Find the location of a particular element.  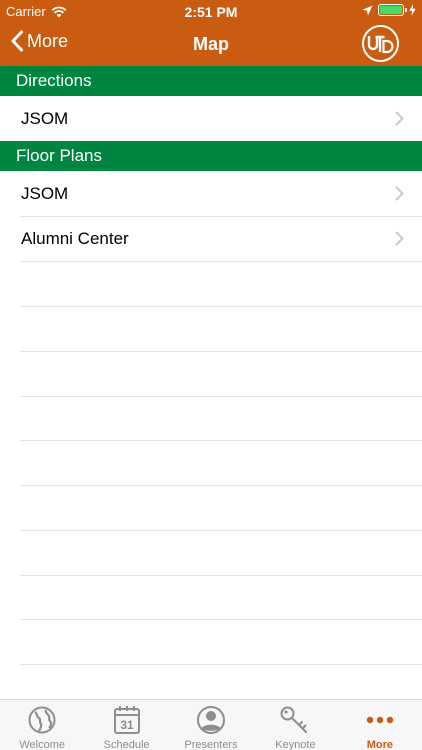

more-icon is located at coordinates (380, 720).